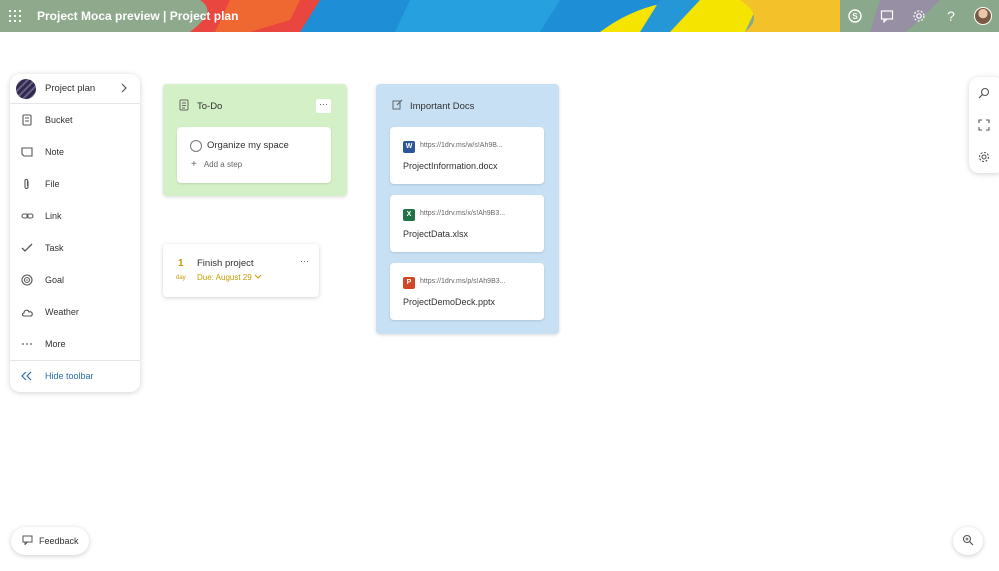 This screenshot has height=571, width=999. What do you see at coordinates (225, 263) in the screenshot?
I see `task-title: Finish project` at bounding box center [225, 263].